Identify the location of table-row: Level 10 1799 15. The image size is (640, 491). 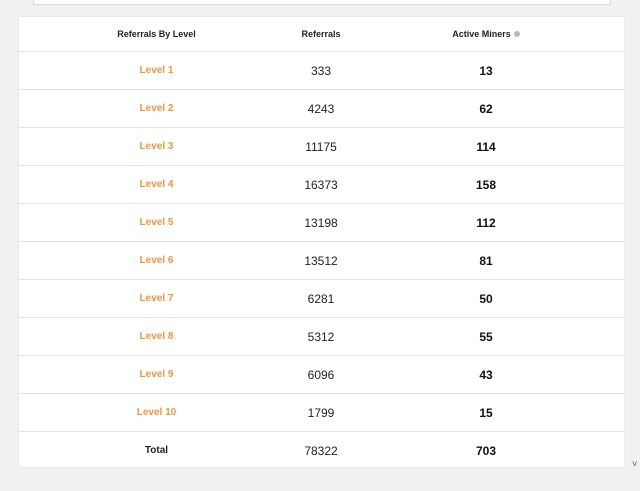
(321, 412).